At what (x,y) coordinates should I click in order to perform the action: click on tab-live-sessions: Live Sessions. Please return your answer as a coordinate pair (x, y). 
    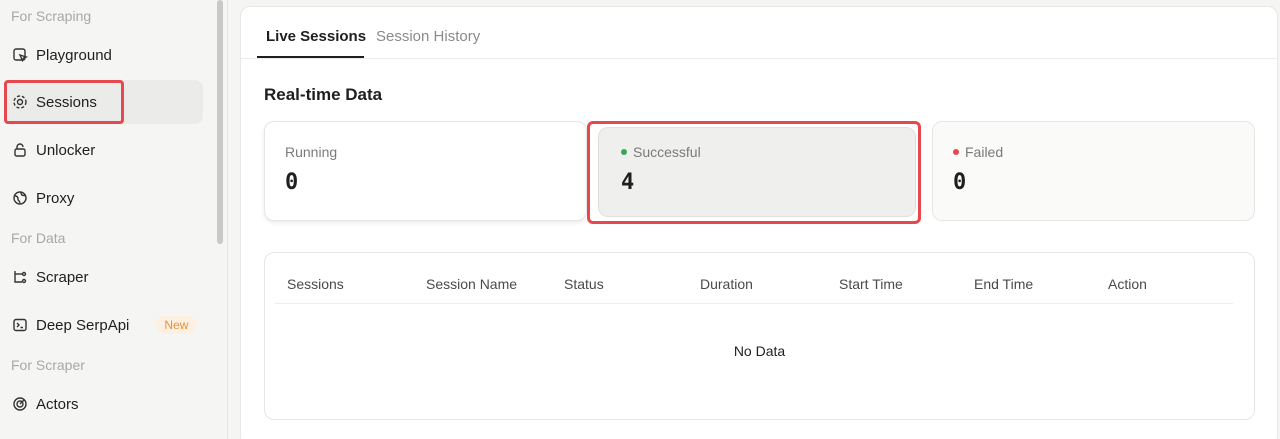
    Looking at the image, I should click on (316, 36).